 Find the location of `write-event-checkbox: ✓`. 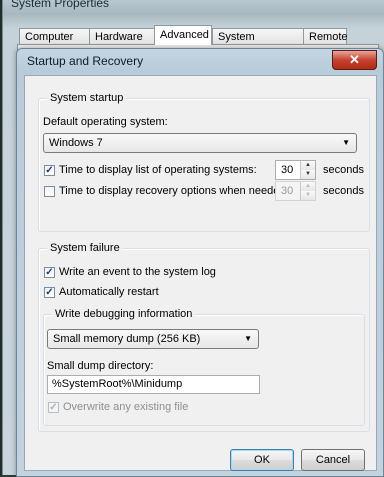

write-event-checkbox: ✓ is located at coordinates (49, 272).